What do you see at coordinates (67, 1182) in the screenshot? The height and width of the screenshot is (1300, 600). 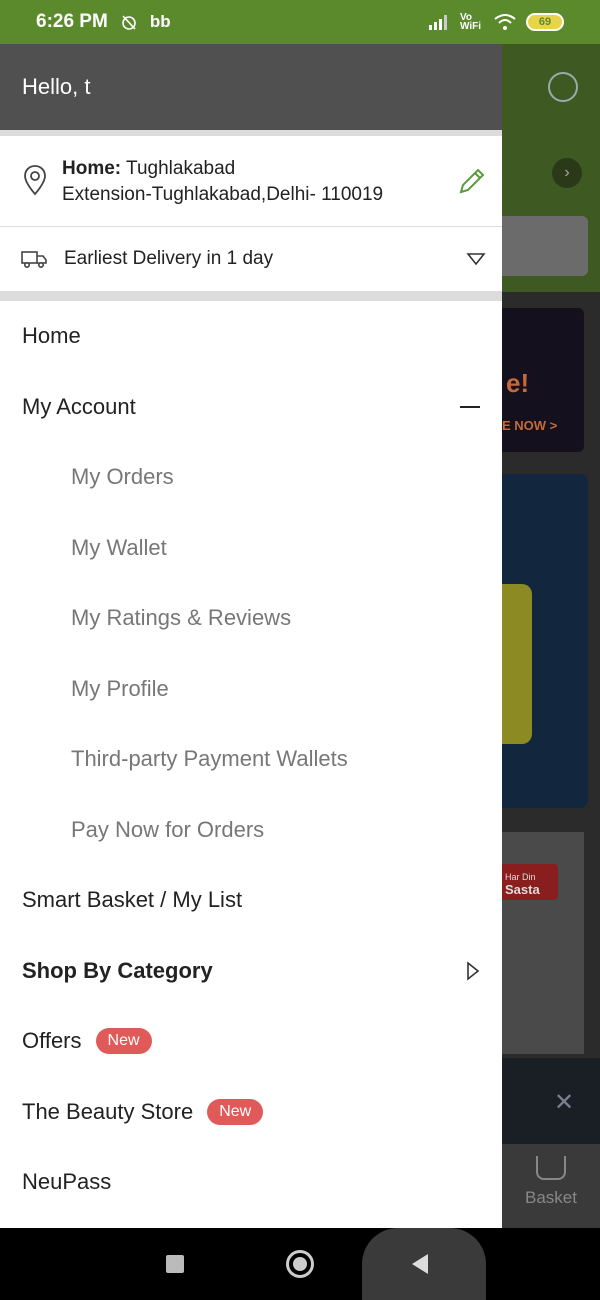 I see `menu-item-label: NeuPass` at bounding box center [67, 1182].